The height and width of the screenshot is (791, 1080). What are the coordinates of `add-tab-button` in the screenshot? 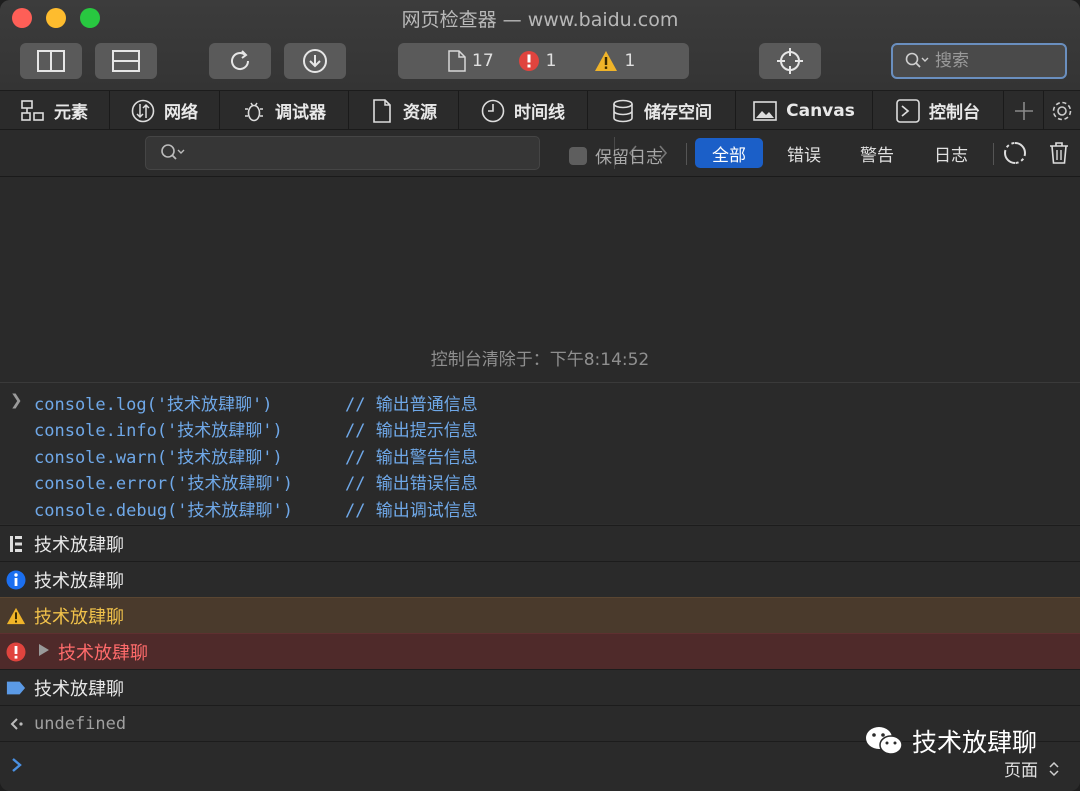 It's located at (1024, 110).